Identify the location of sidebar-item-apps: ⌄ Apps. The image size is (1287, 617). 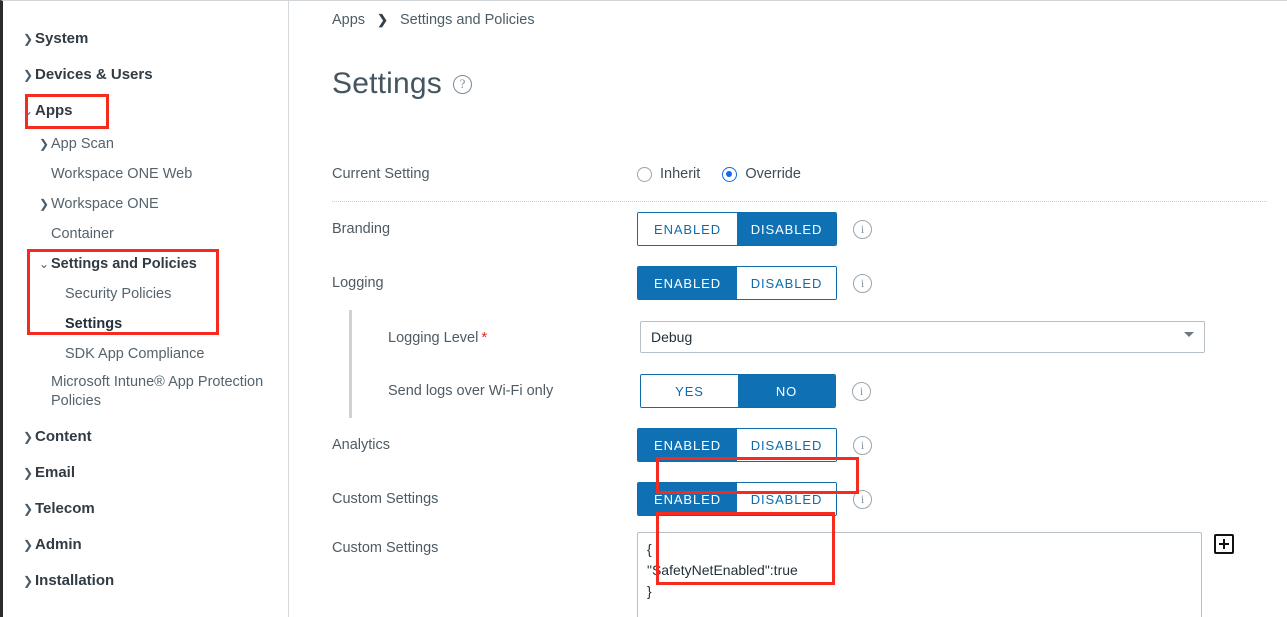
(154, 111).